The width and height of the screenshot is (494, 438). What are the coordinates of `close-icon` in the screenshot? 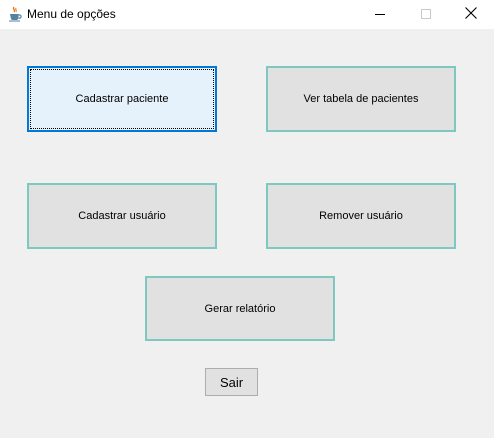 It's located at (471, 14).